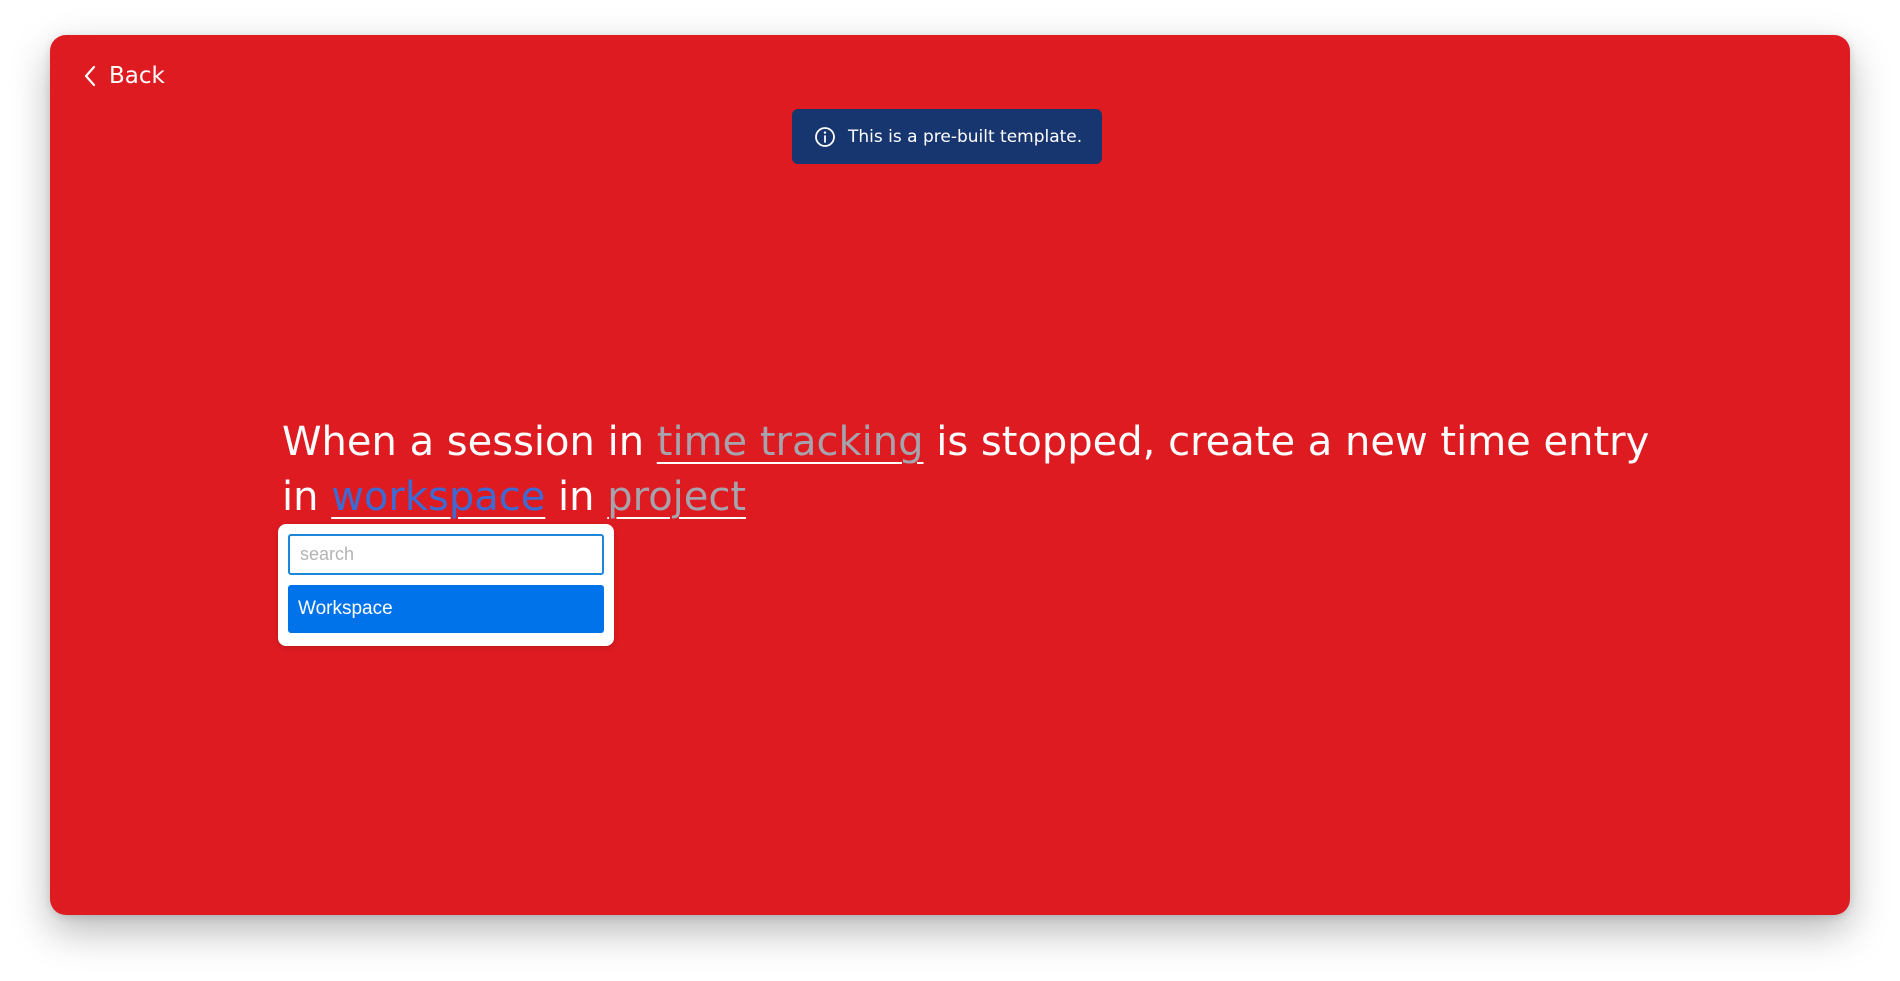  What do you see at coordinates (345, 608) in the screenshot?
I see `option-label: Workspace` at bounding box center [345, 608].